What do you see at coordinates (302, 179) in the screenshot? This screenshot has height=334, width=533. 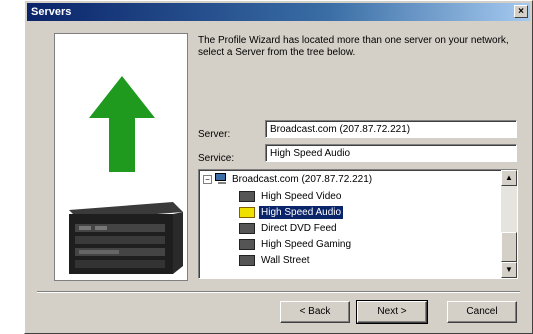 I see `tree-root-label: Broadcast.com (207.87.72.221)` at bounding box center [302, 179].